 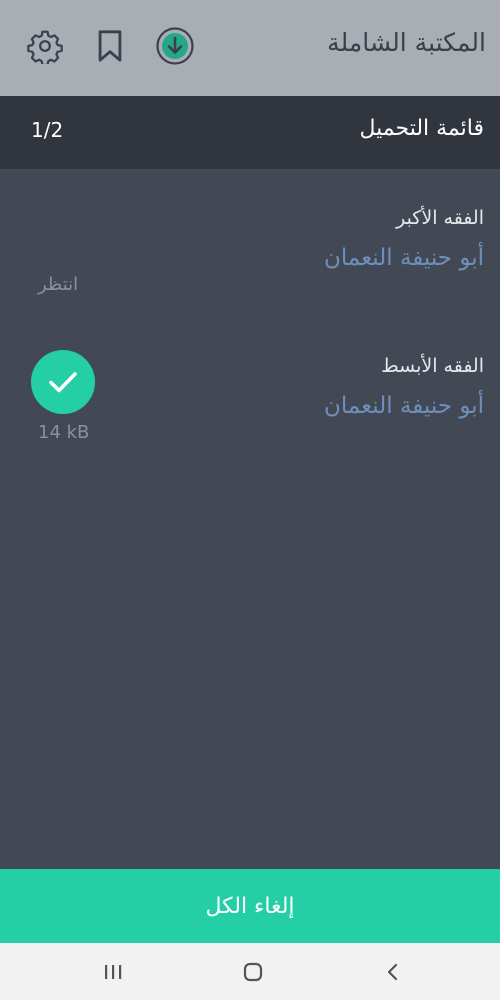 What do you see at coordinates (250, 260) in the screenshot?
I see `download-item: الفقه الأكبر أبو حنيفة النعمان انتظر` at bounding box center [250, 260].